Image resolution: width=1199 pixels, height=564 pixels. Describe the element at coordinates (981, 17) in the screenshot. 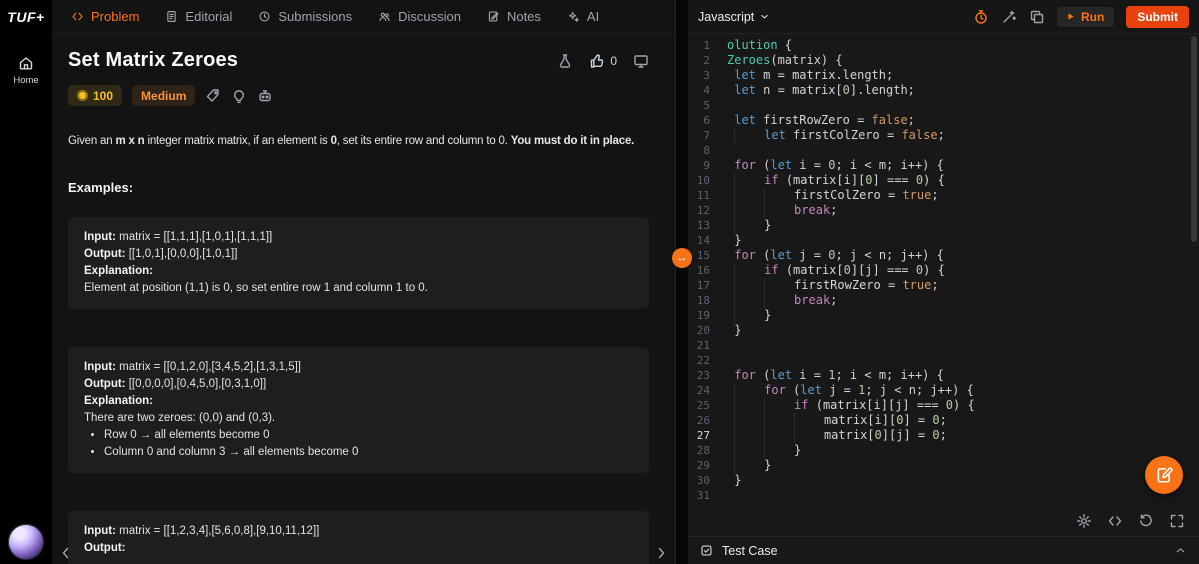

I see `timer-button` at that location.